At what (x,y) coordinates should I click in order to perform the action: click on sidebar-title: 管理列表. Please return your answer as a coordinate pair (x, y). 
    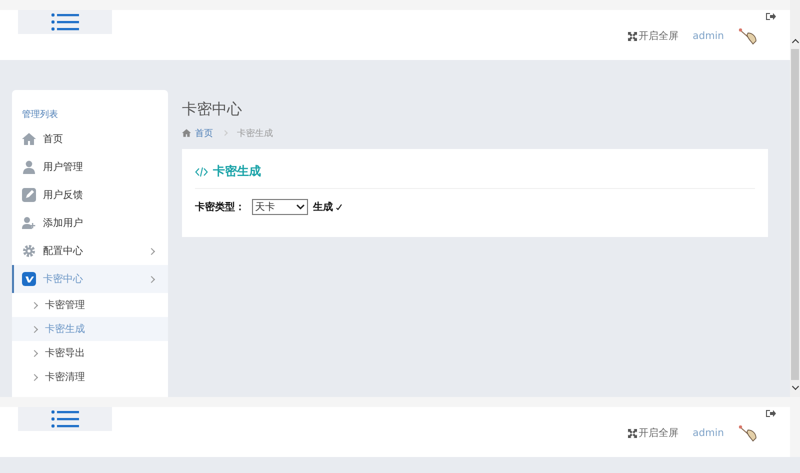
    Looking at the image, I should click on (40, 114).